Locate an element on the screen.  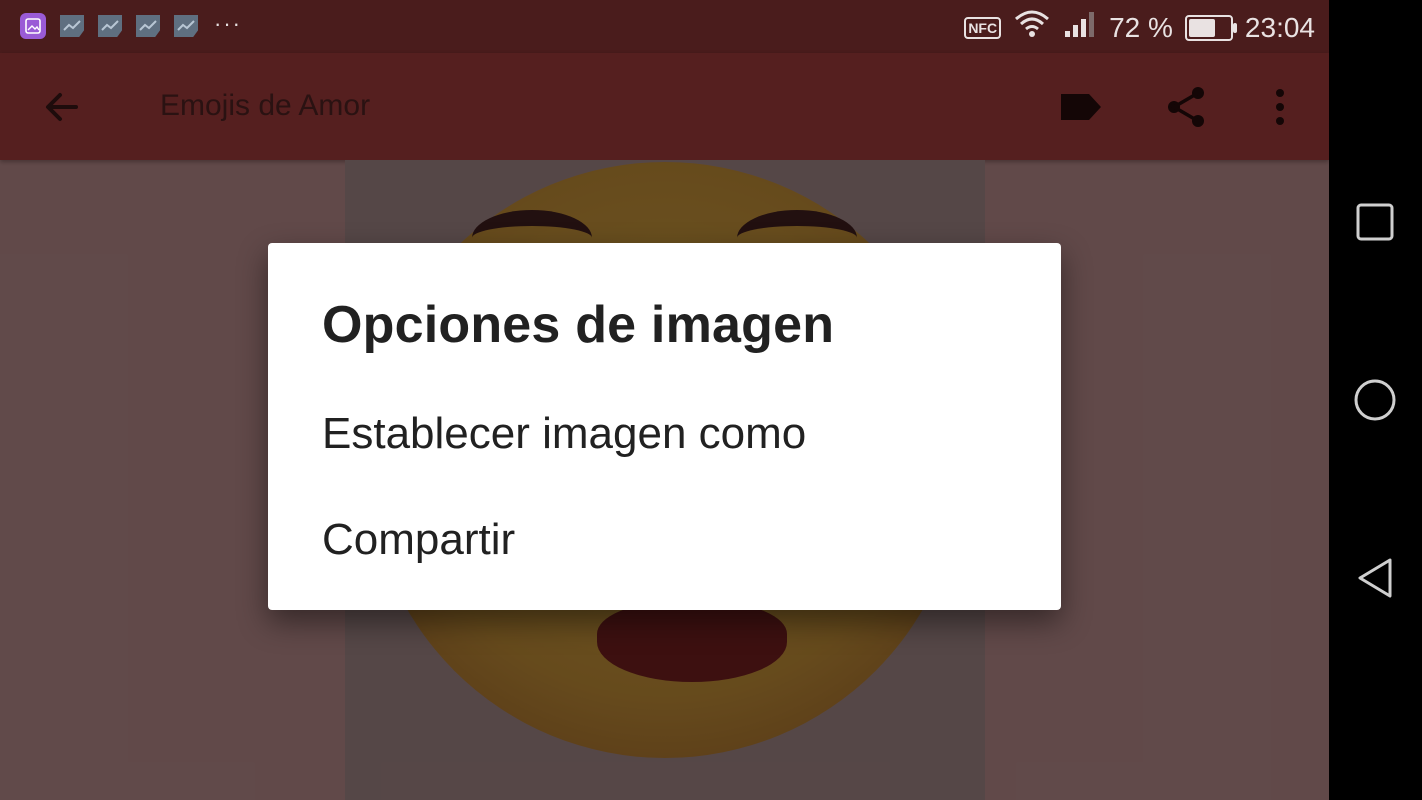
navigation-bar is located at coordinates (1375, 400).